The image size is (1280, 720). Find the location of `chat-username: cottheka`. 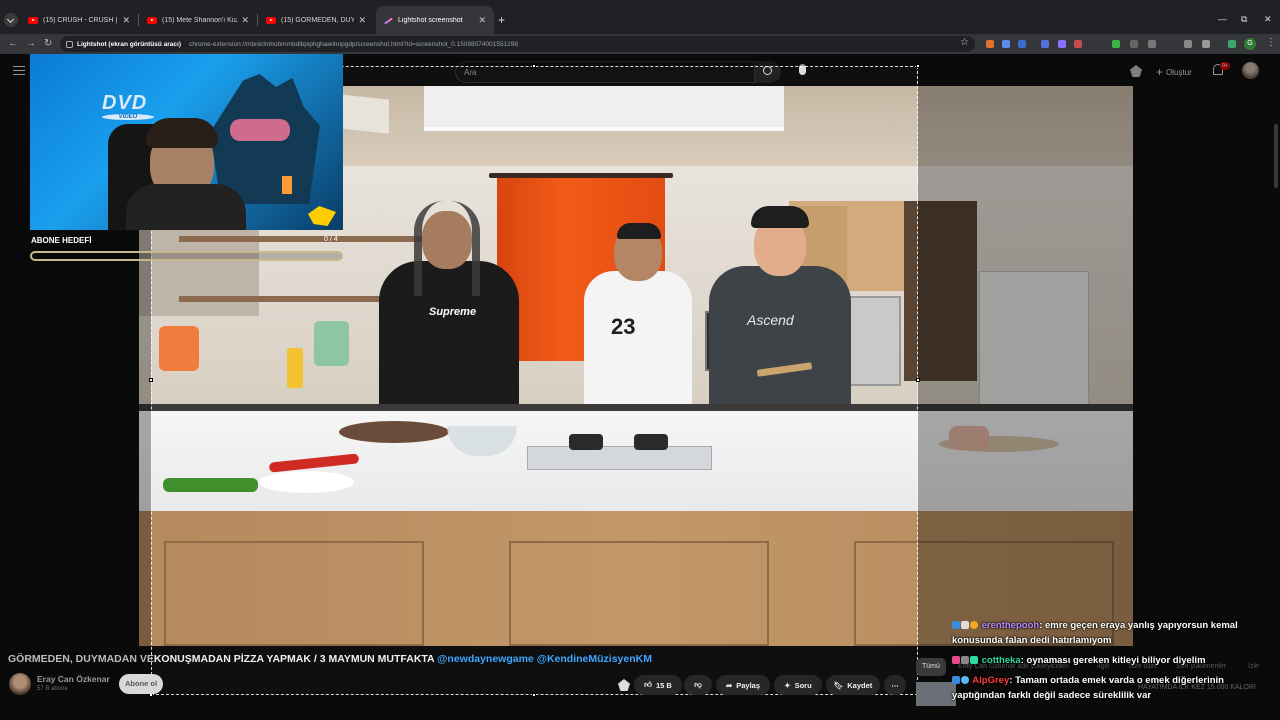

chat-username: cottheka is located at coordinates (1001, 660).